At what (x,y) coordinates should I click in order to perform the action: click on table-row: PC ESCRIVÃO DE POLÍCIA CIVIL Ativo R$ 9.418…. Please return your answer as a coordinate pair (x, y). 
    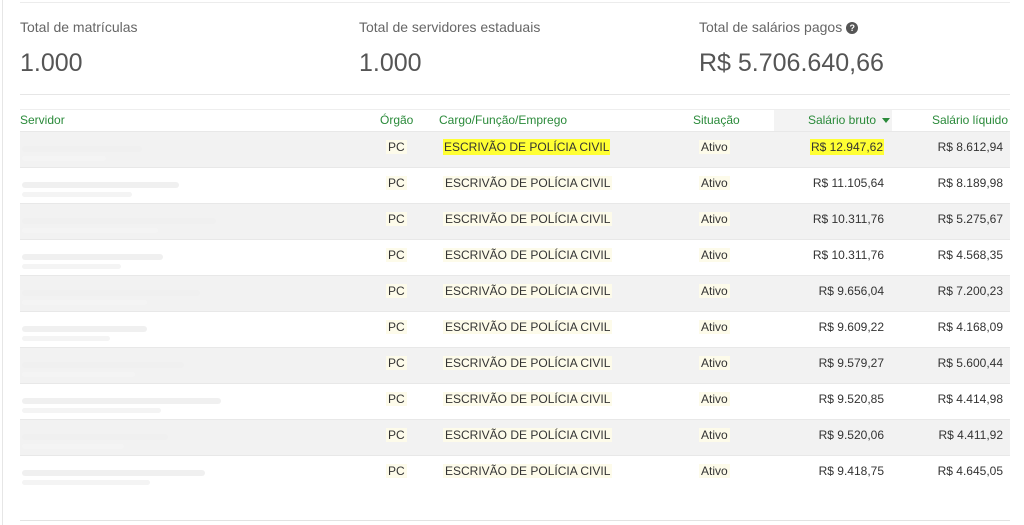
    Looking at the image, I should click on (515, 473).